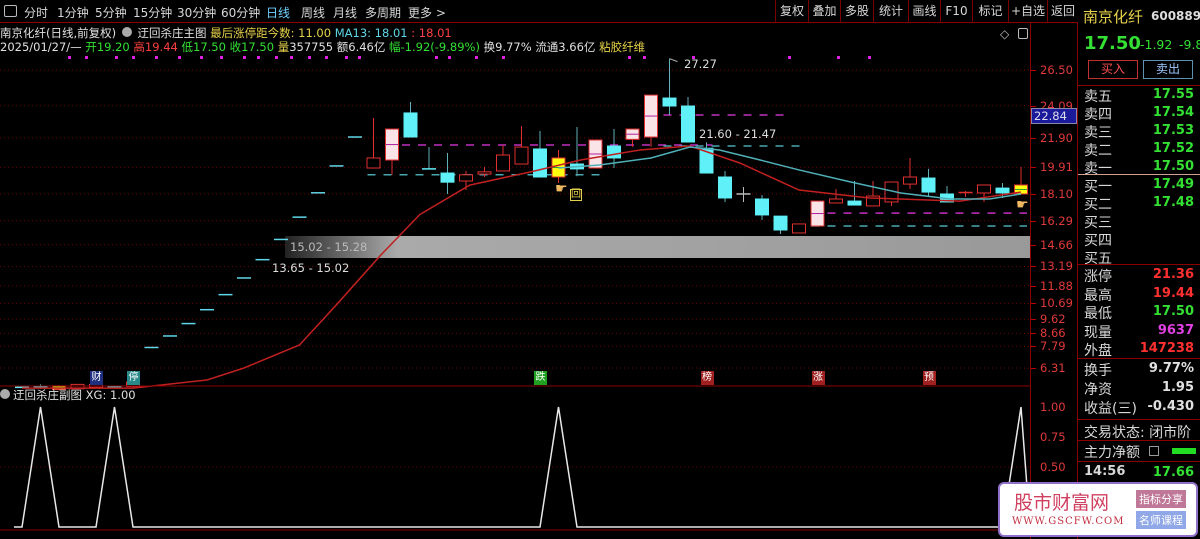  Describe the element at coordinates (1113, 69) in the screenshot. I see `buy-button: 买入` at that location.